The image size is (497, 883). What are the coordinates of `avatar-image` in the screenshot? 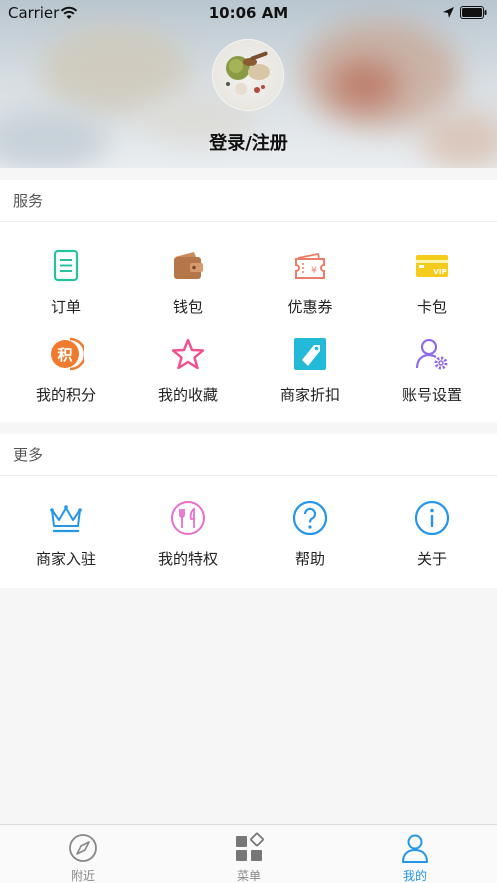 It's located at (248, 73).